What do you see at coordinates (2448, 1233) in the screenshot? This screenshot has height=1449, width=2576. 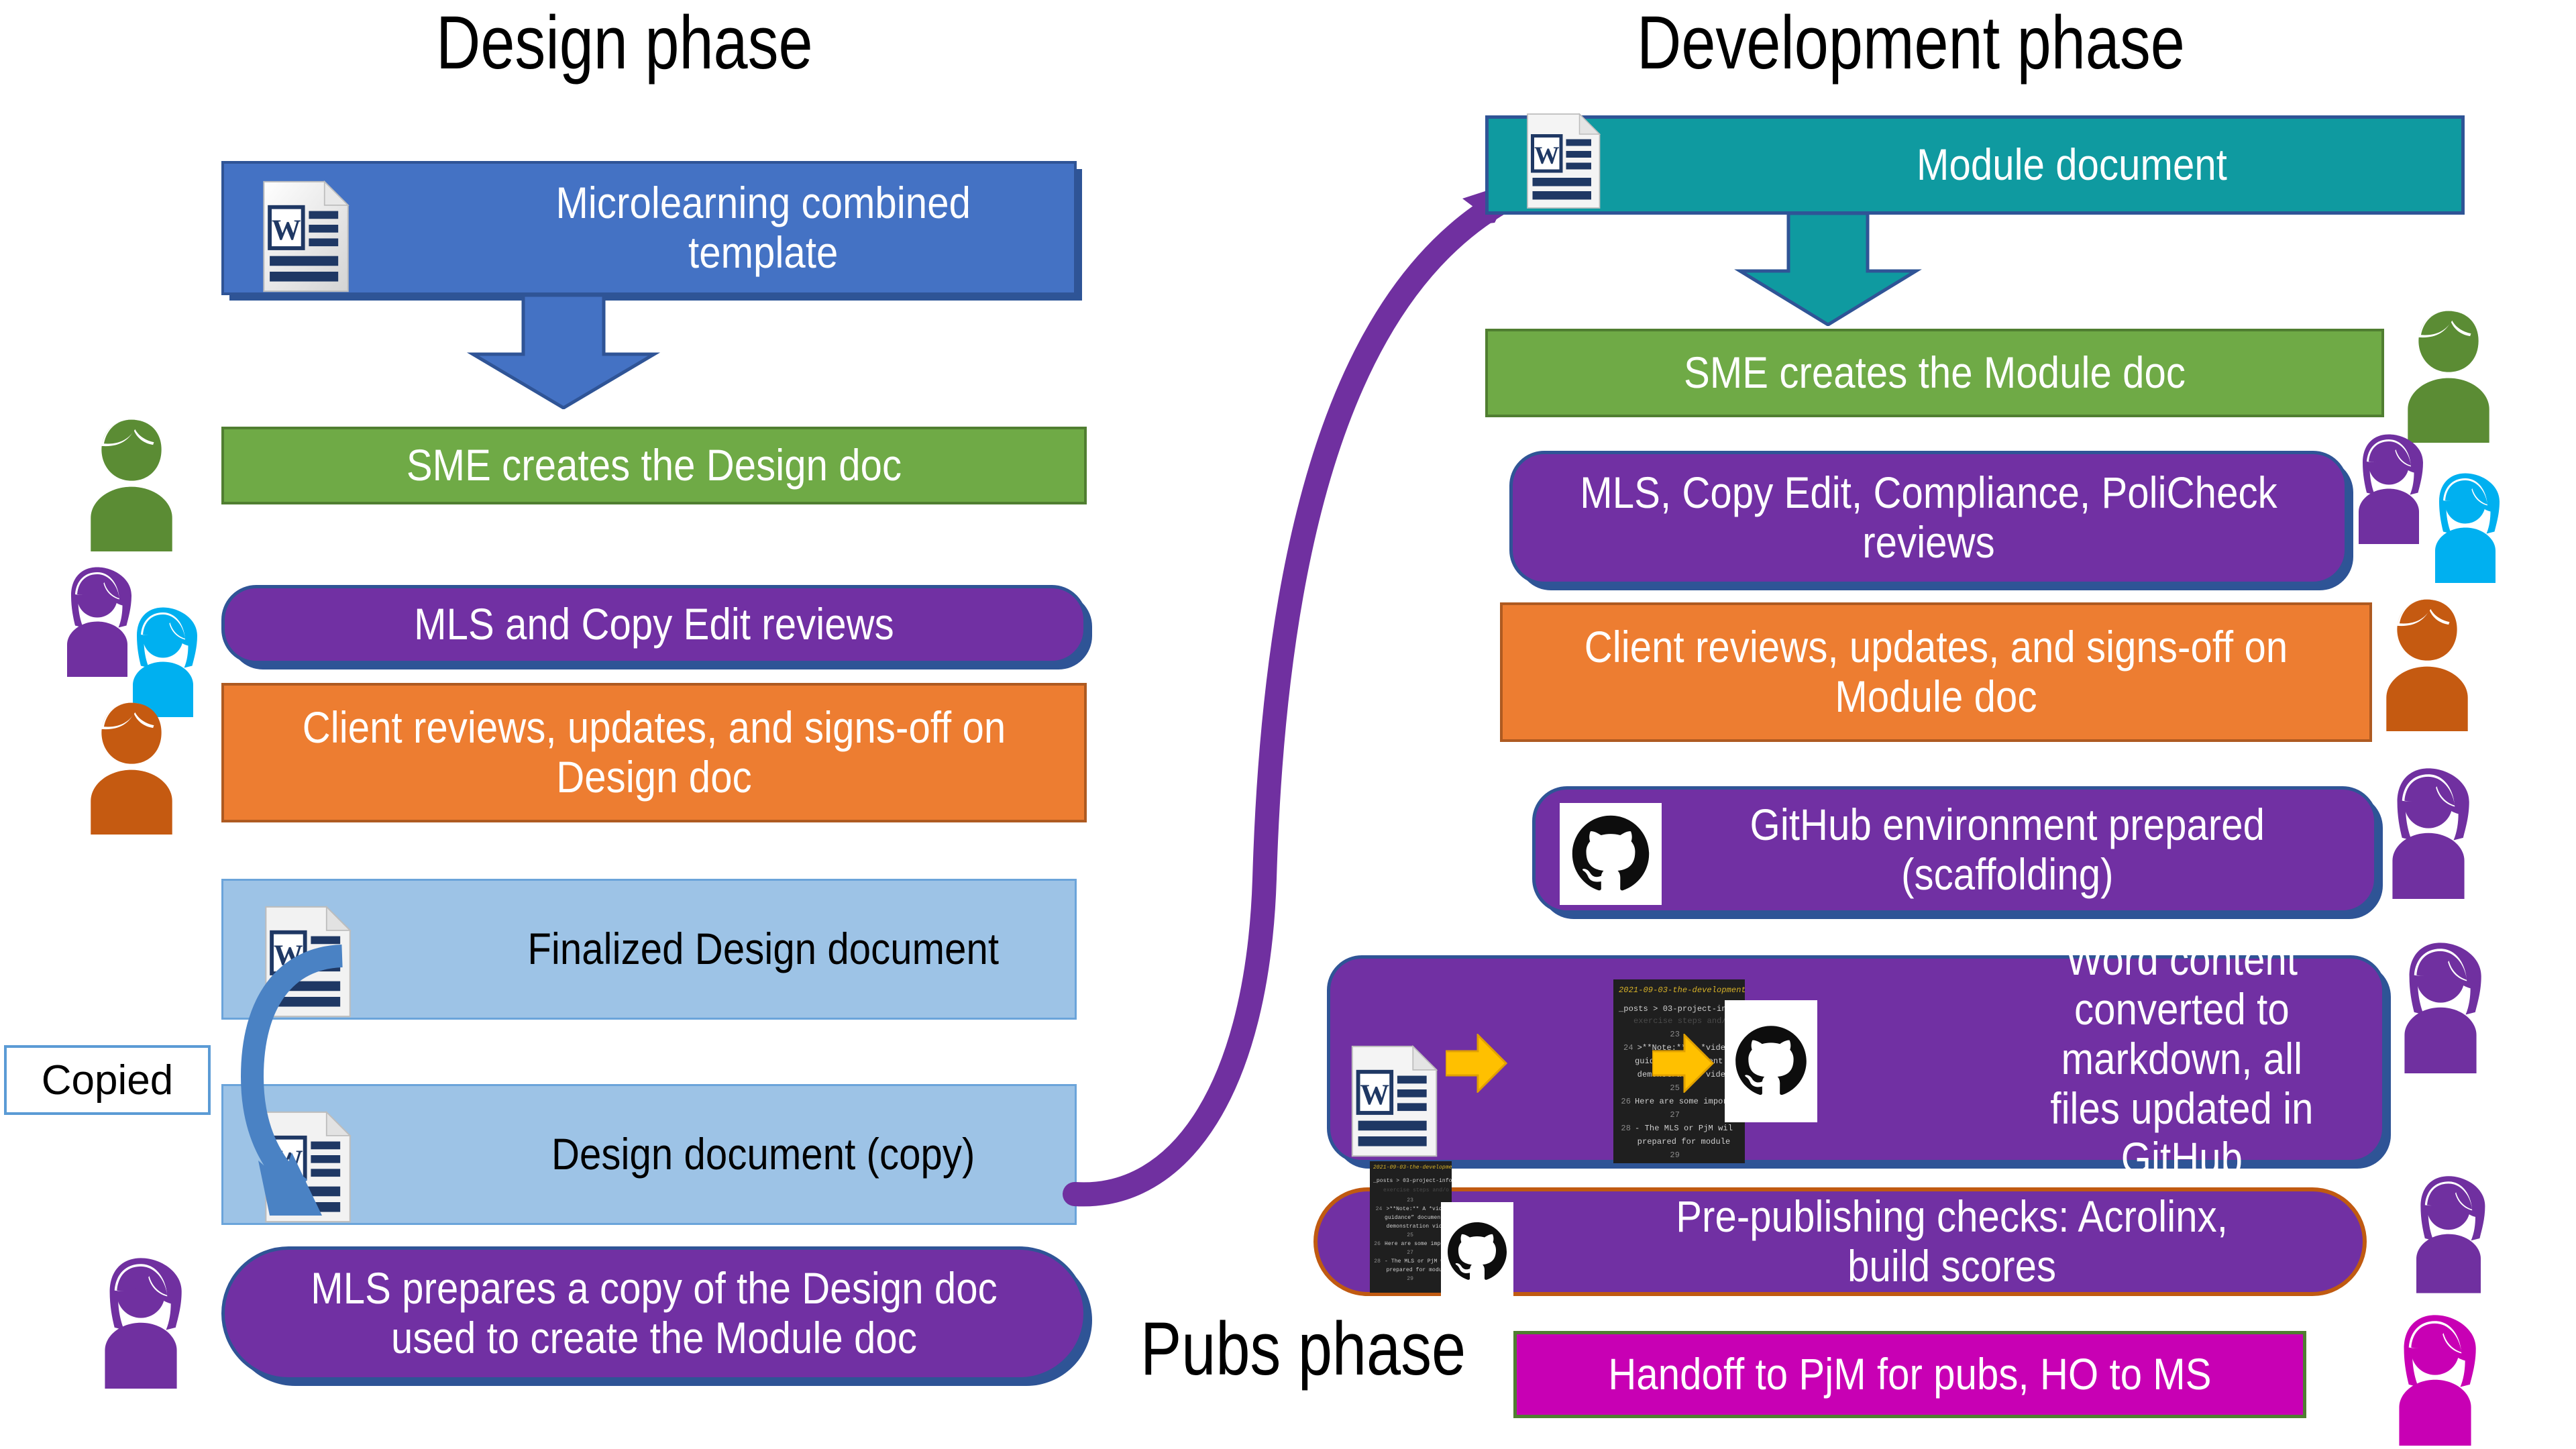 I see `avatar-prepublish` at bounding box center [2448, 1233].